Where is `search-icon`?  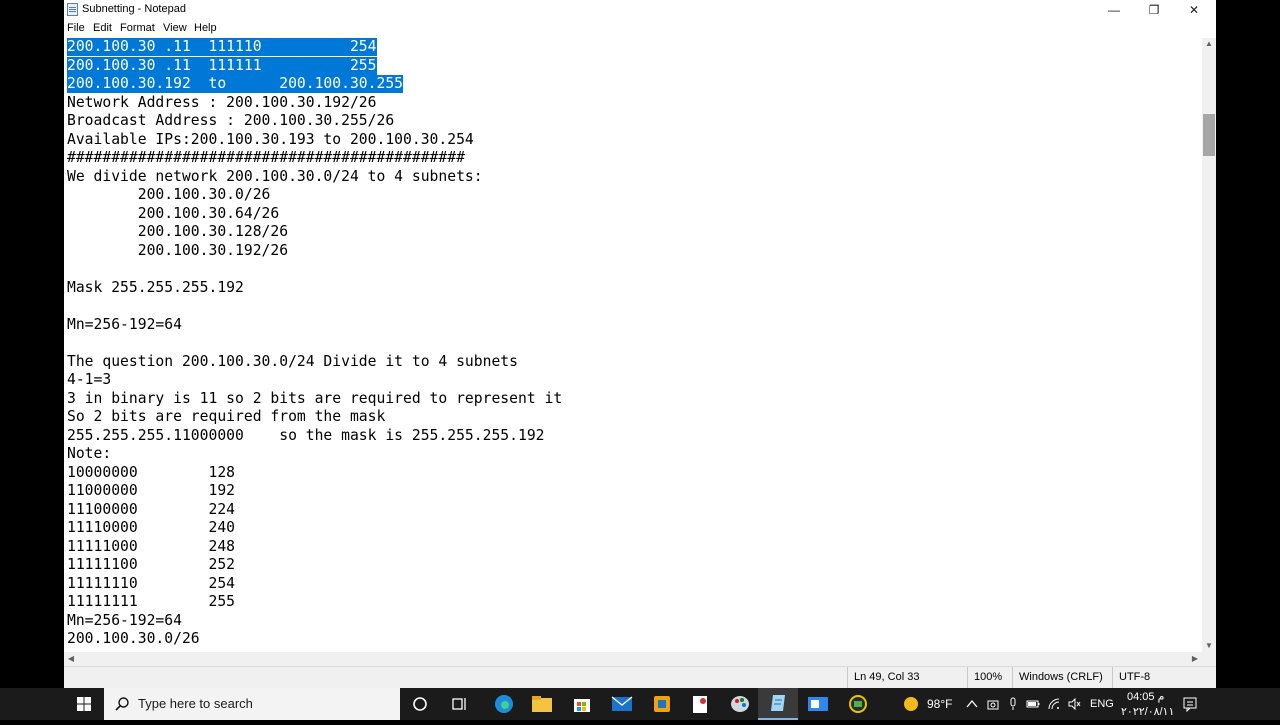 search-icon is located at coordinates (122, 704).